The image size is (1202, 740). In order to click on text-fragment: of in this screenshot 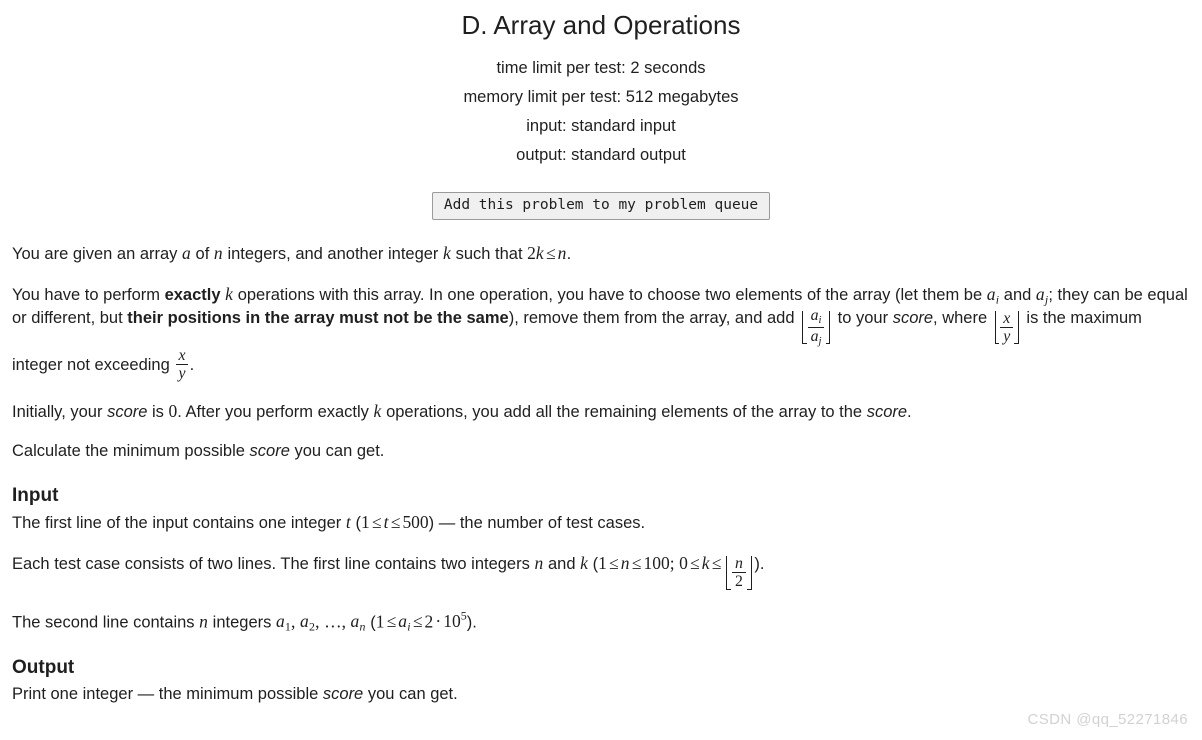, I will do `click(202, 254)`.